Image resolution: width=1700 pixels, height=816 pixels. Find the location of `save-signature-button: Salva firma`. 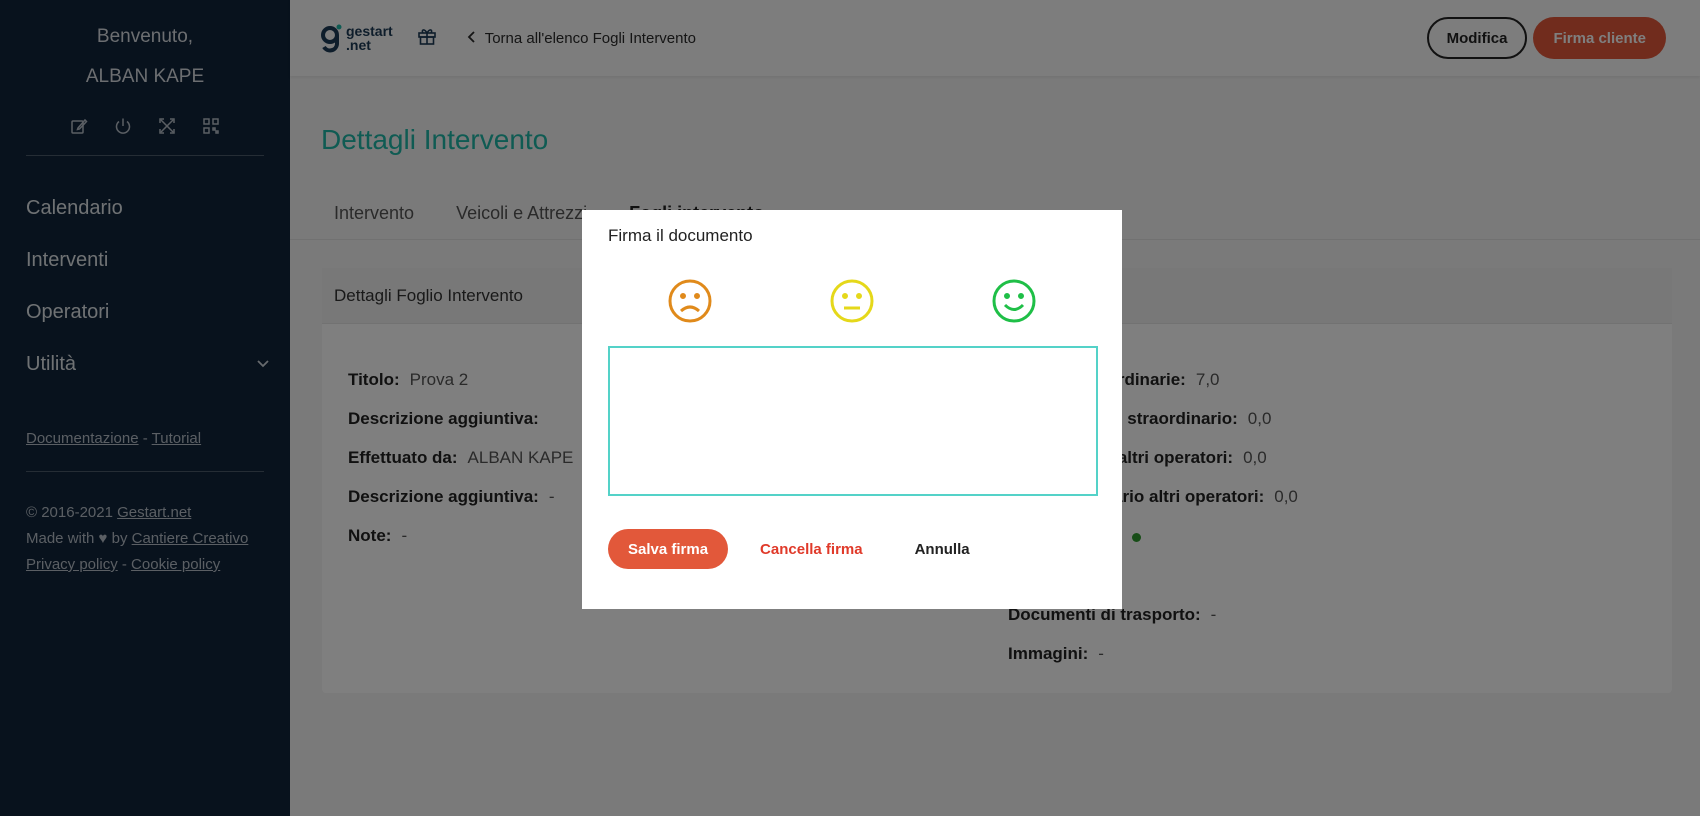

save-signature-button: Salva firma is located at coordinates (668, 549).